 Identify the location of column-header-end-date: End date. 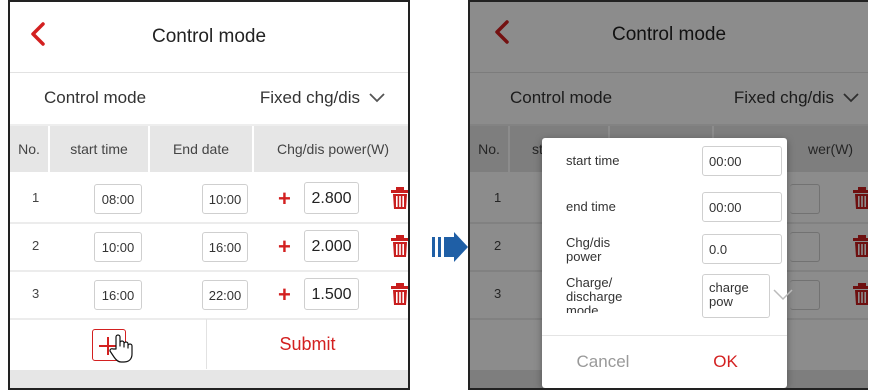
(202, 149).